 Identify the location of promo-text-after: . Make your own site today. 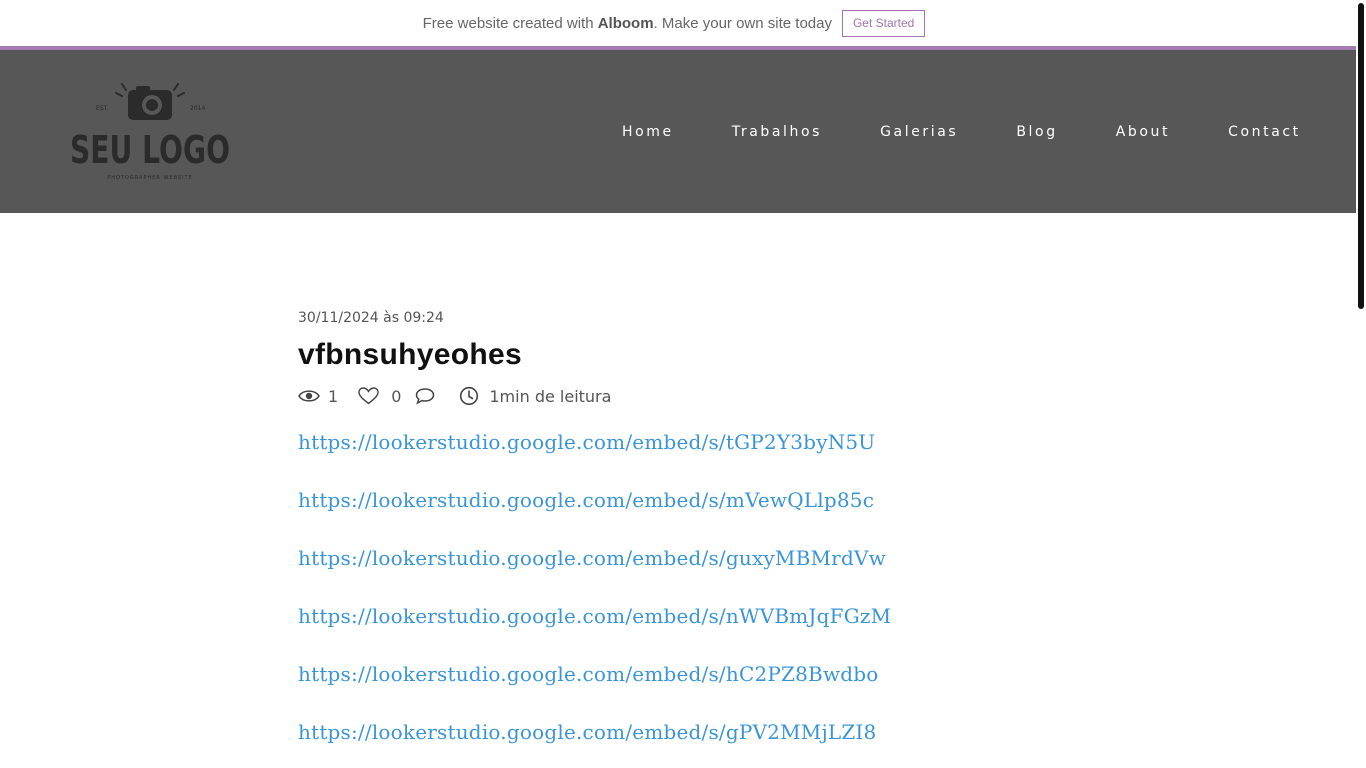
(742, 23).